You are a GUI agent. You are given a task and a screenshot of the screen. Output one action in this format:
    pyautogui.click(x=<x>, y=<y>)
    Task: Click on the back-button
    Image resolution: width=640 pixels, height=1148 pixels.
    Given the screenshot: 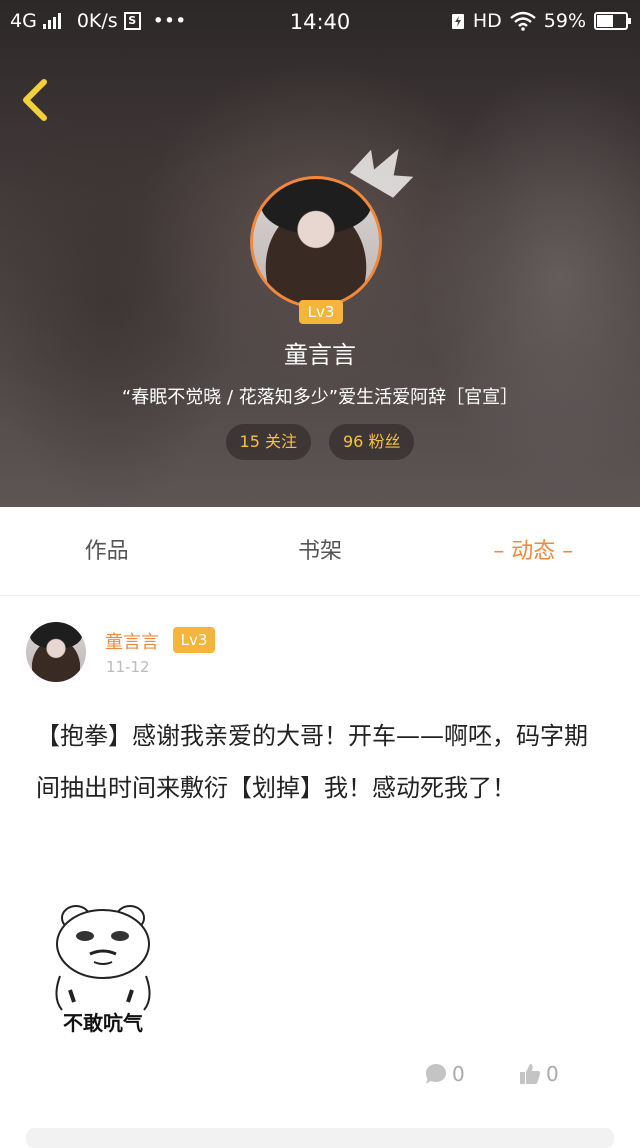 What is the action you would take?
    pyautogui.click(x=36, y=99)
    